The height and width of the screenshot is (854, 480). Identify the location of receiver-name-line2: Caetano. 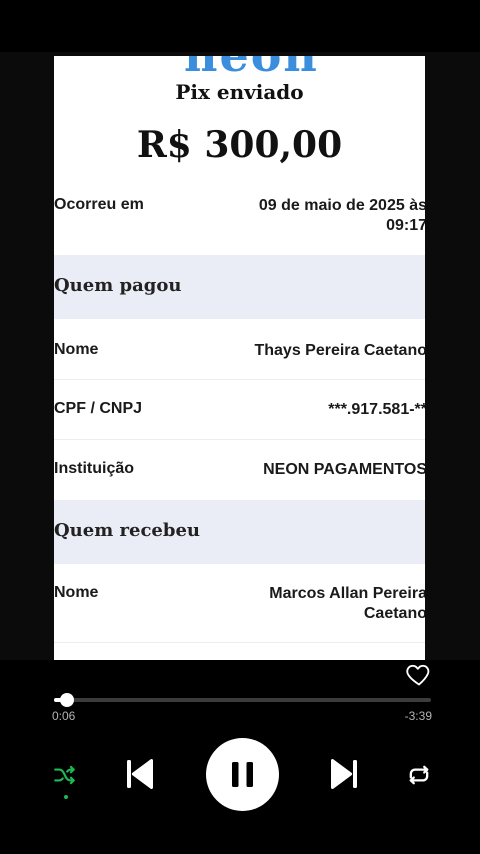
(394, 613).